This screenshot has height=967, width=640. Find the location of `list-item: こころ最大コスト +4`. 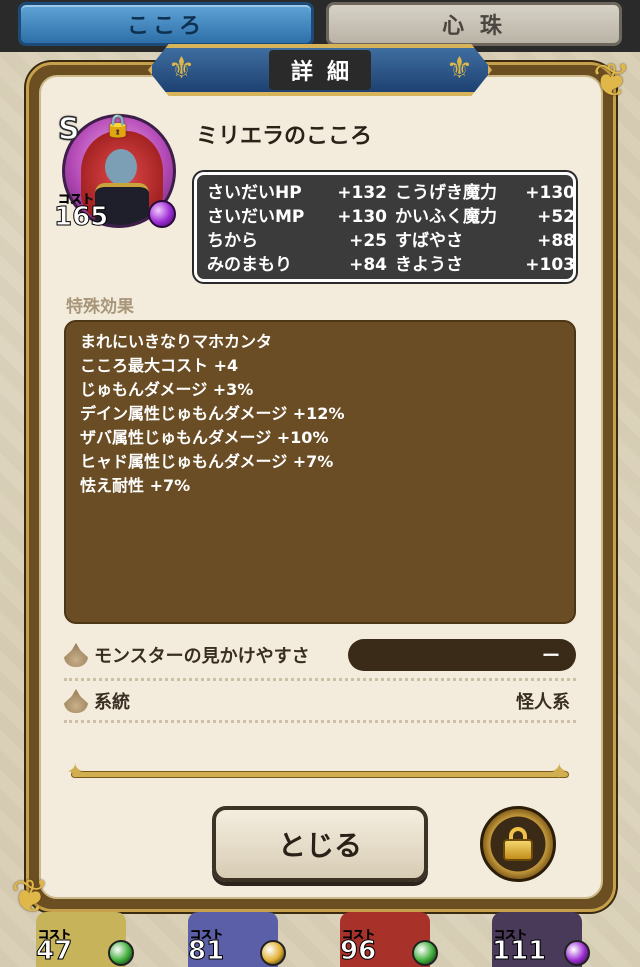

list-item: こころ最大コスト +4 is located at coordinates (159, 365).